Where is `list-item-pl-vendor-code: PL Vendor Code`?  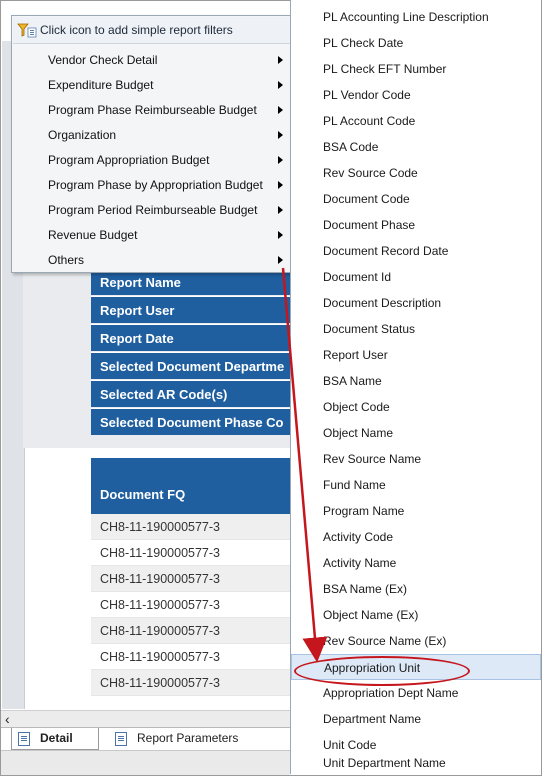
list-item-pl-vendor-code: PL Vendor Code is located at coordinates (416, 95).